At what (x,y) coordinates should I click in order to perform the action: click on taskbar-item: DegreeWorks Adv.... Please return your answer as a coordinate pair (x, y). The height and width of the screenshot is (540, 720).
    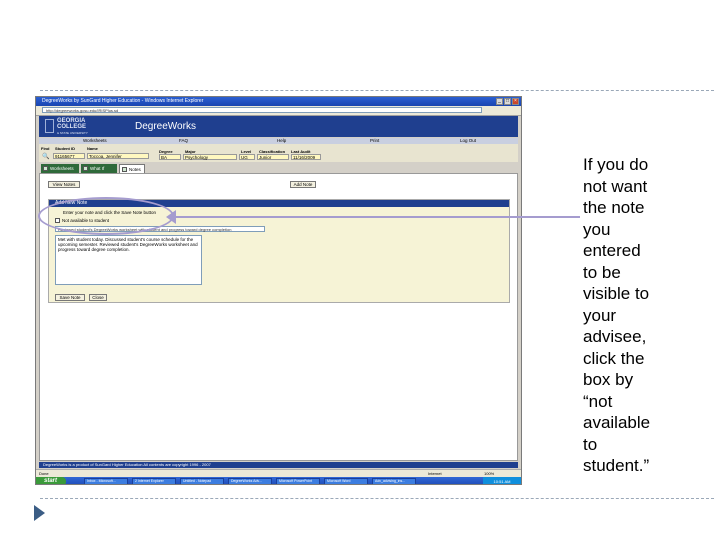
    Looking at the image, I should click on (250, 481).